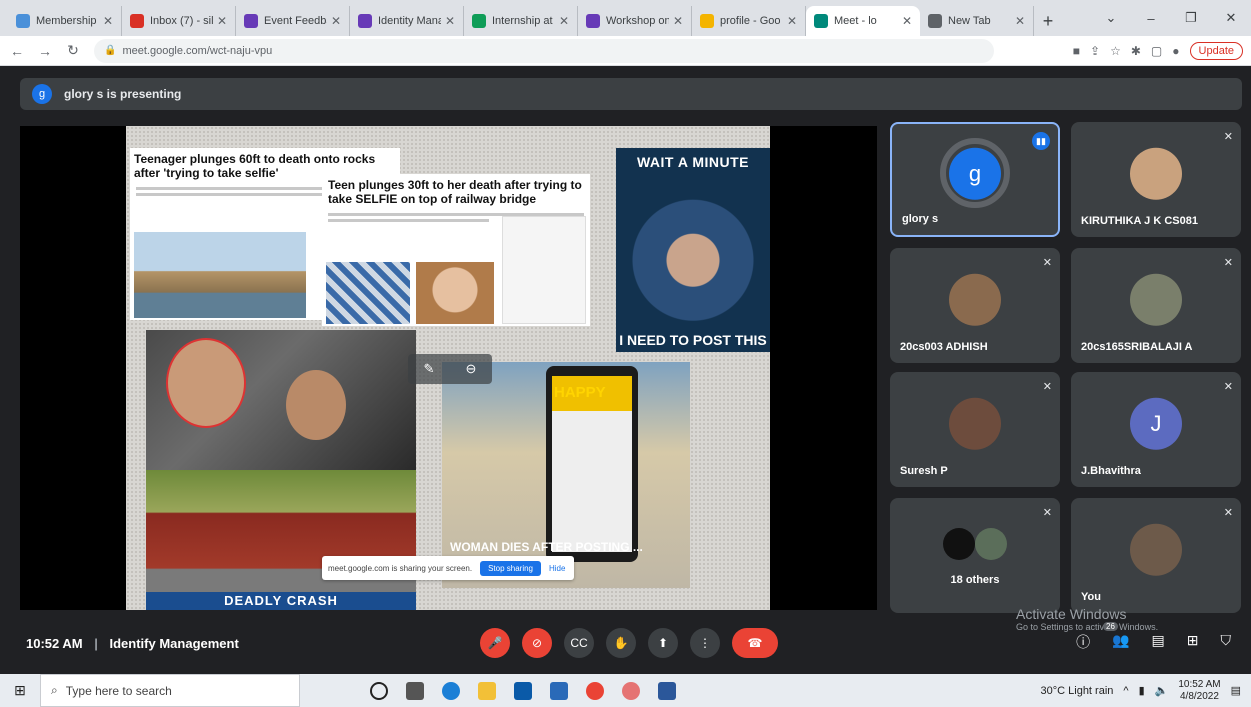  Describe the element at coordinates (1095, 51) in the screenshot. I see `share-icon: ⇪` at that location.